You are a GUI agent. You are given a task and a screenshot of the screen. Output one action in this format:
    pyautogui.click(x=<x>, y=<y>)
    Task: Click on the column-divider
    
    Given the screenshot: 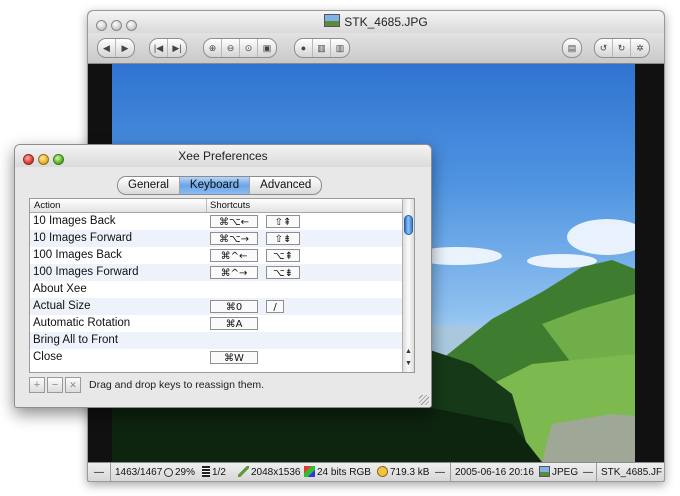 What is the action you would take?
    pyautogui.click(x=206, y=205)
    